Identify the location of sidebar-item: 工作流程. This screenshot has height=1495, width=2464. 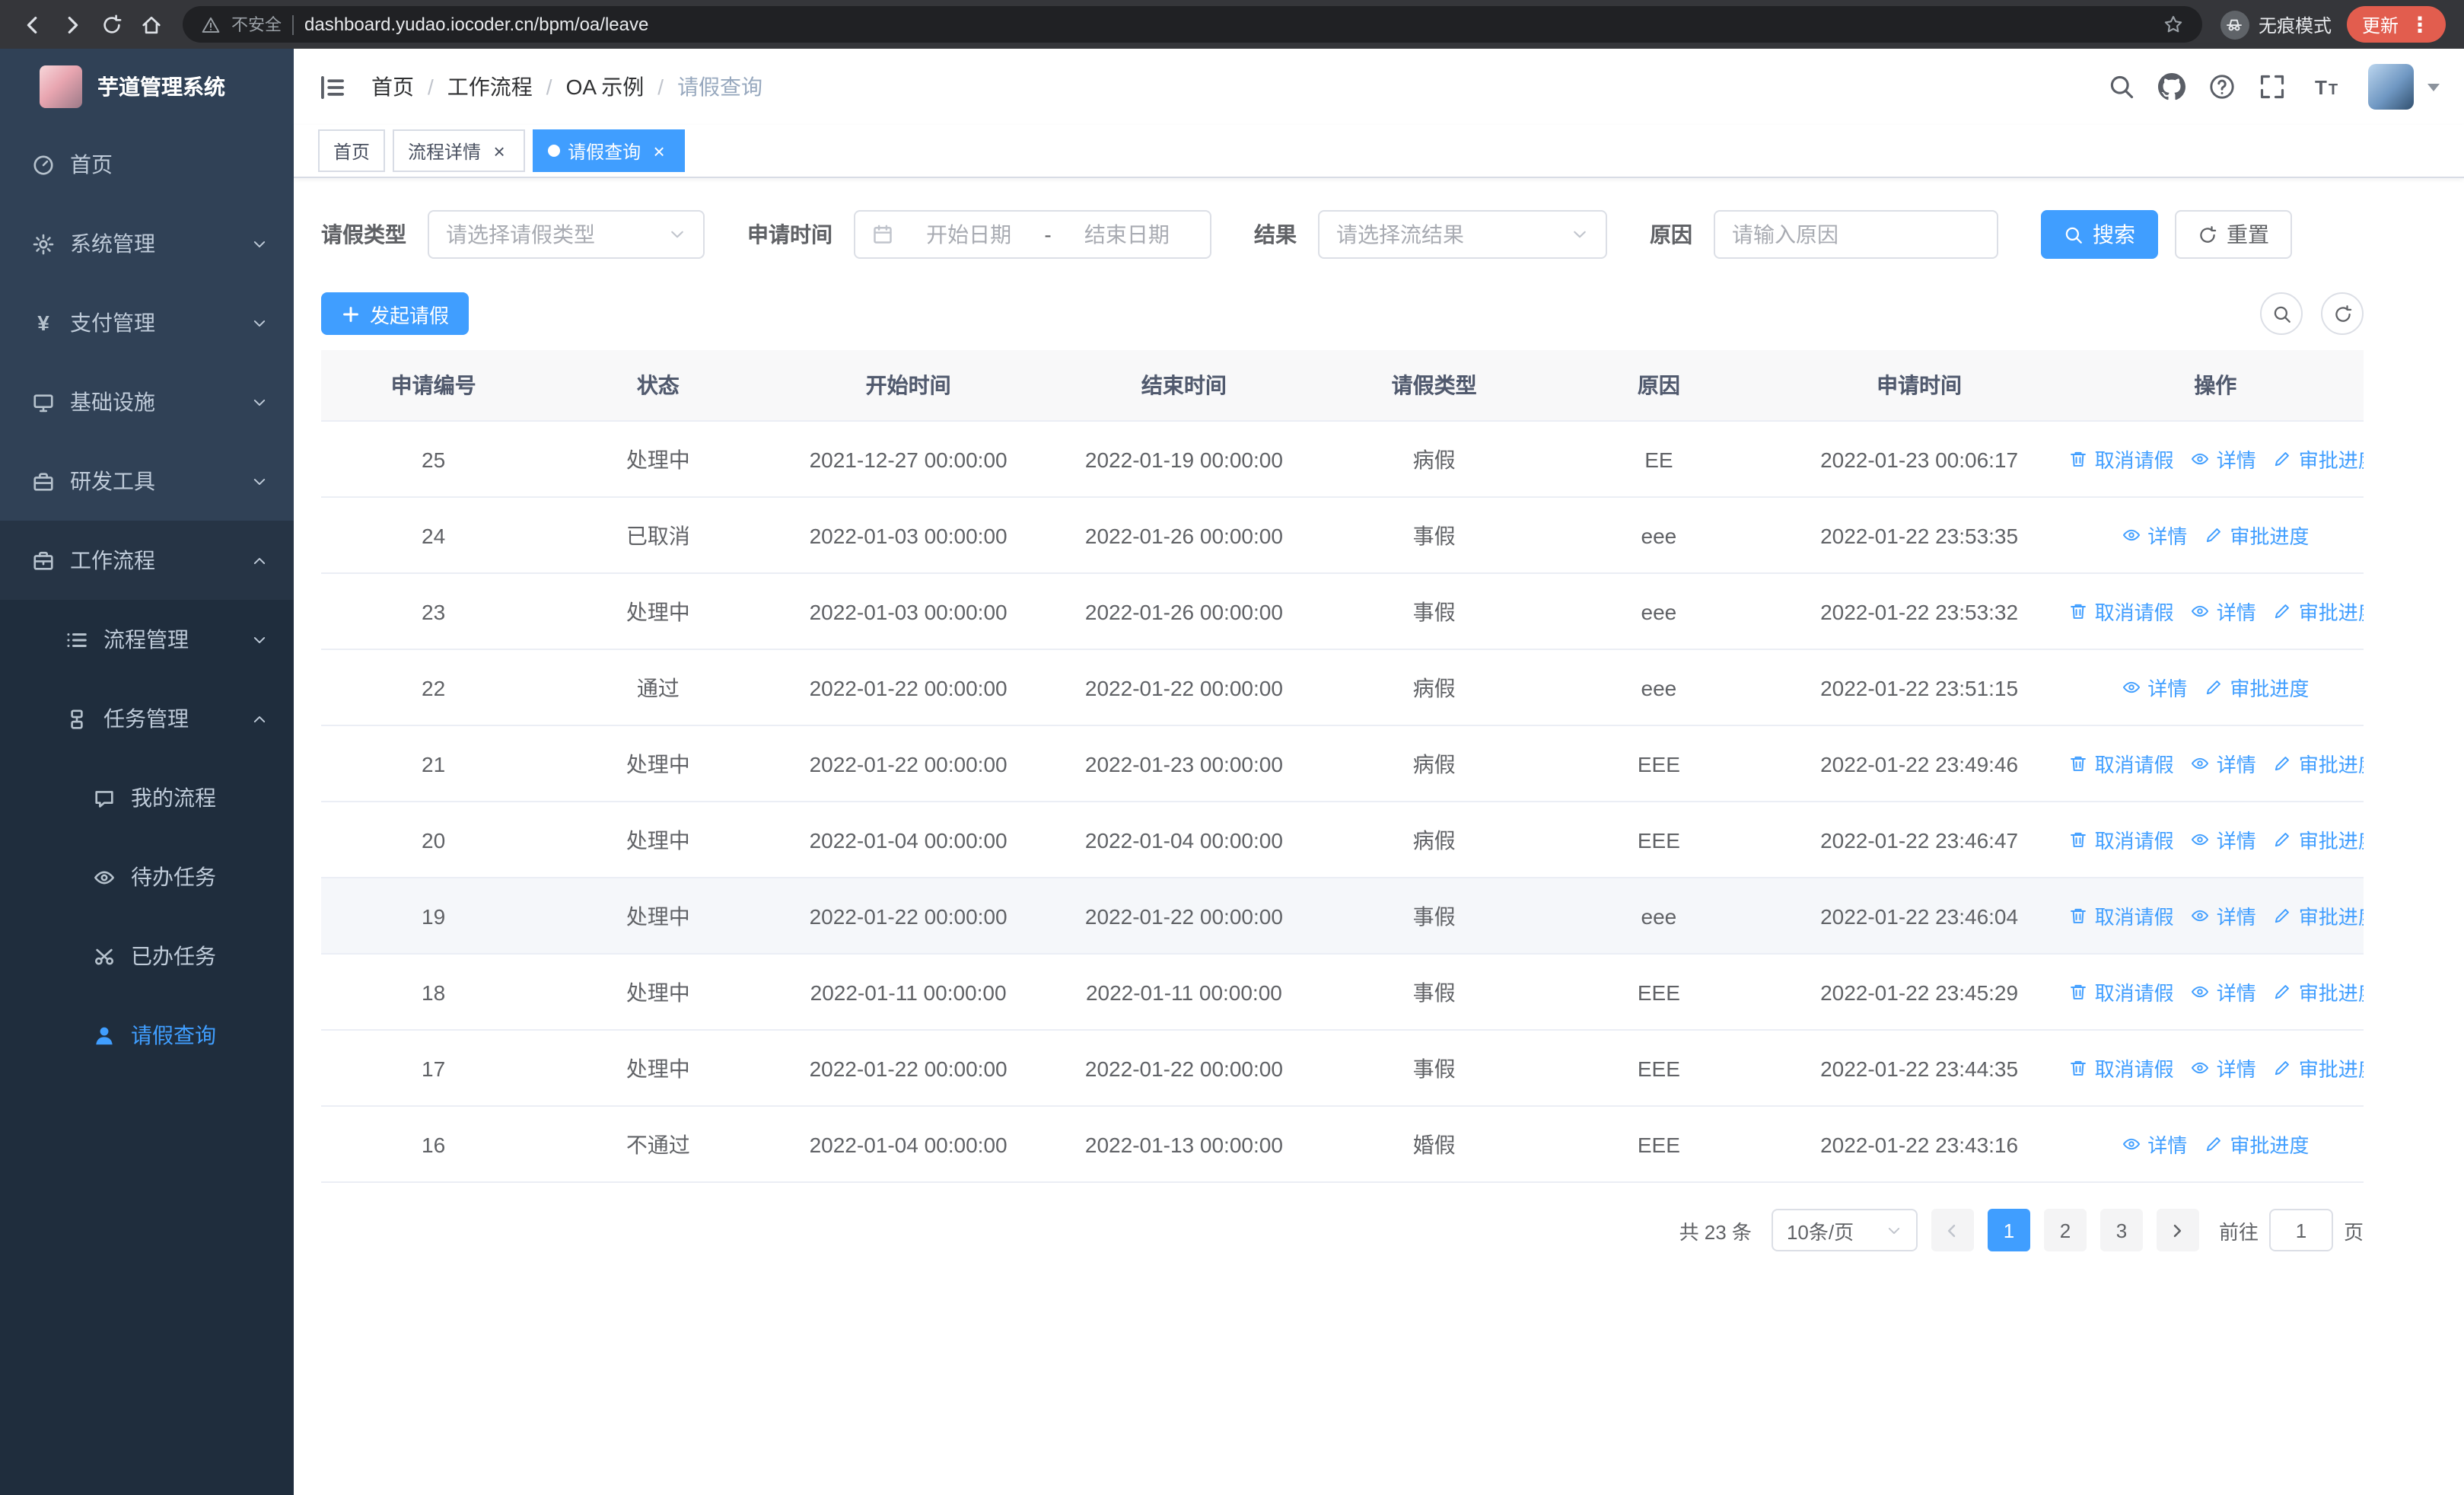
(147, 560).